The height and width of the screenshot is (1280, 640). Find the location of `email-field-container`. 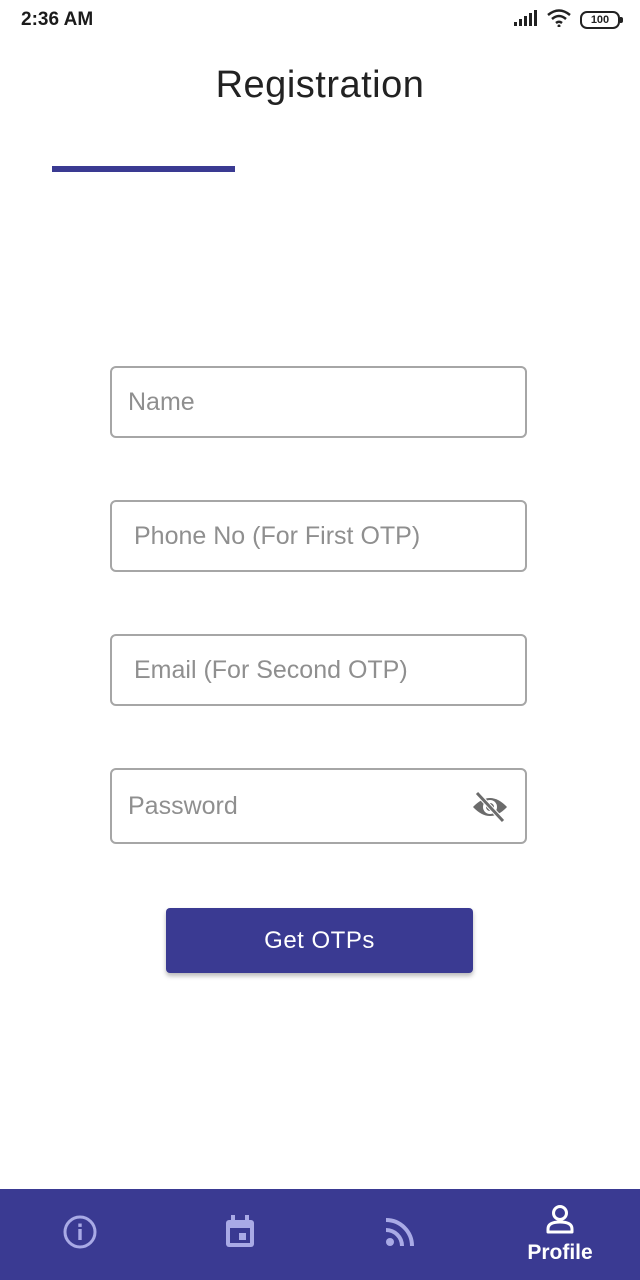

email-field-container is located at coordinates (318, 670).